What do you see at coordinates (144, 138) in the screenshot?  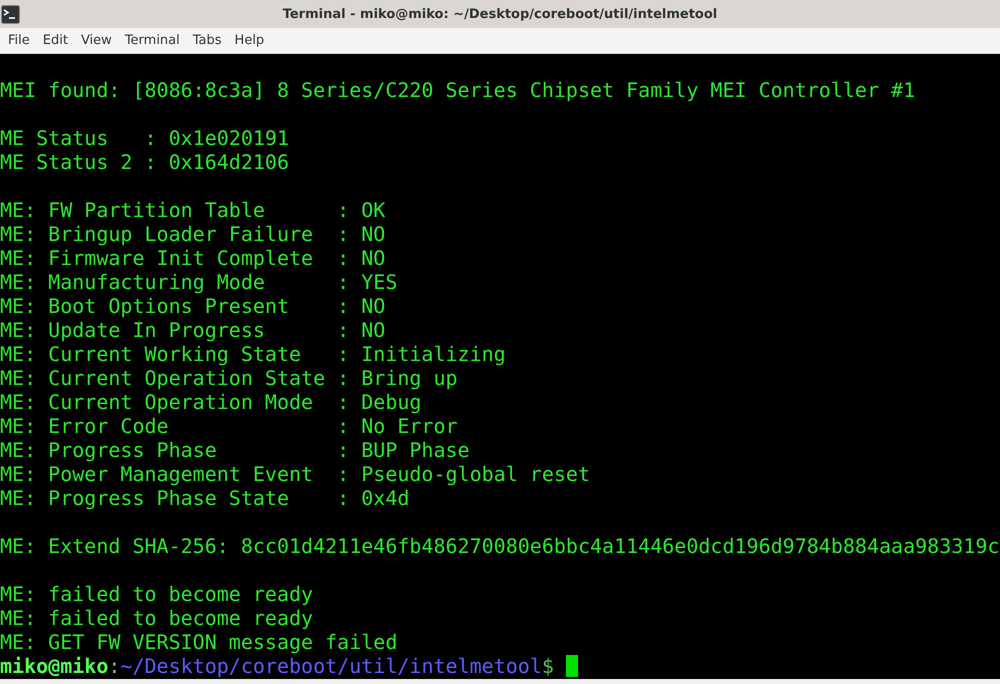 I see `output-line: ME Status : 0x1e020191` at bounding box center [144, 138].